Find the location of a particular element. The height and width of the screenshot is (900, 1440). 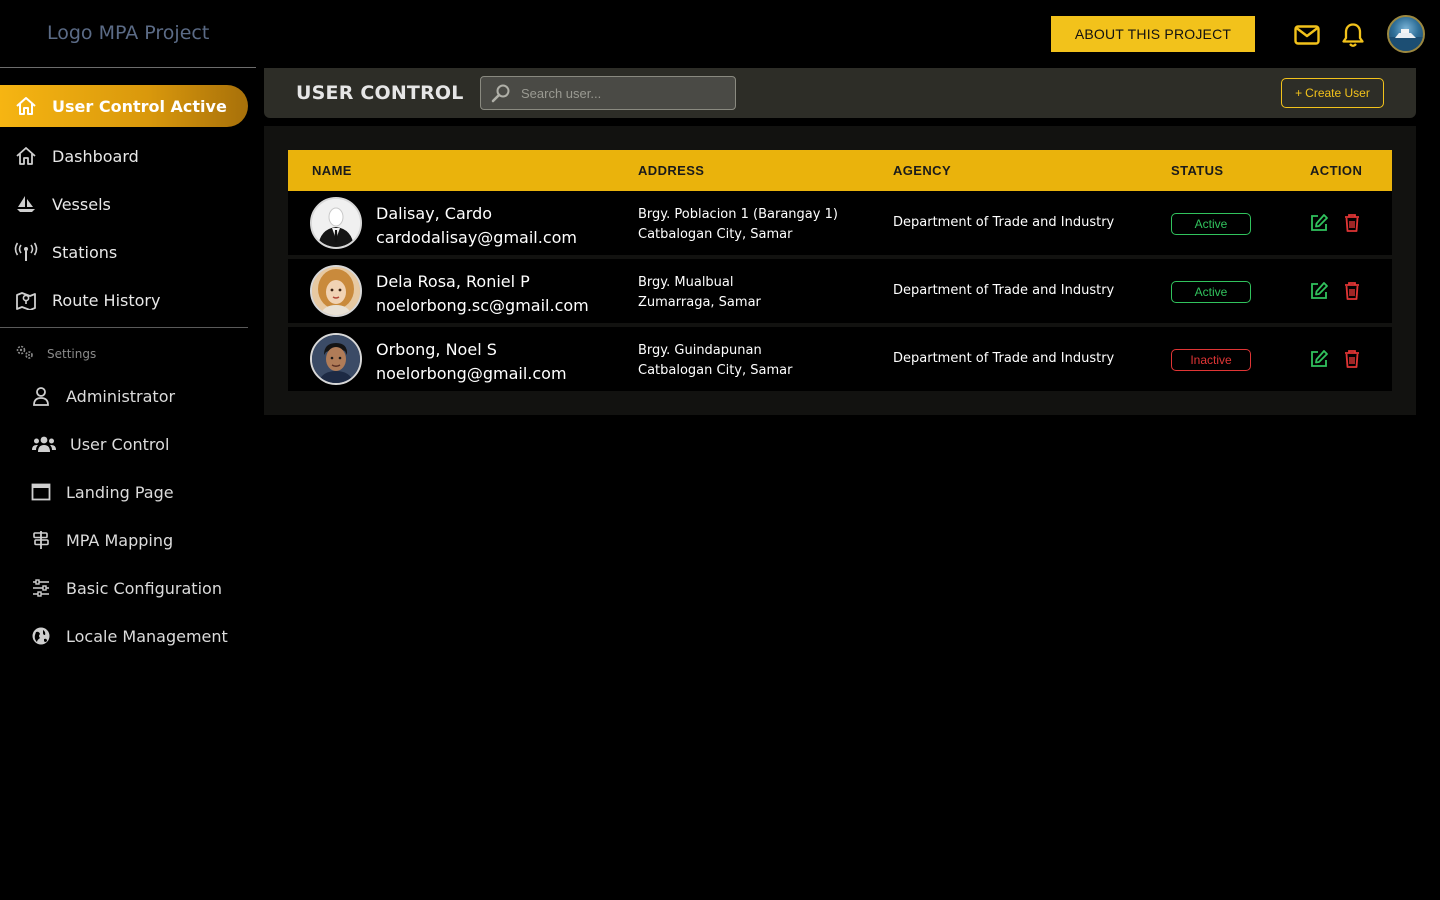

sidebar-item-landing-page: Landing Page is located at coordinates (139, 492).